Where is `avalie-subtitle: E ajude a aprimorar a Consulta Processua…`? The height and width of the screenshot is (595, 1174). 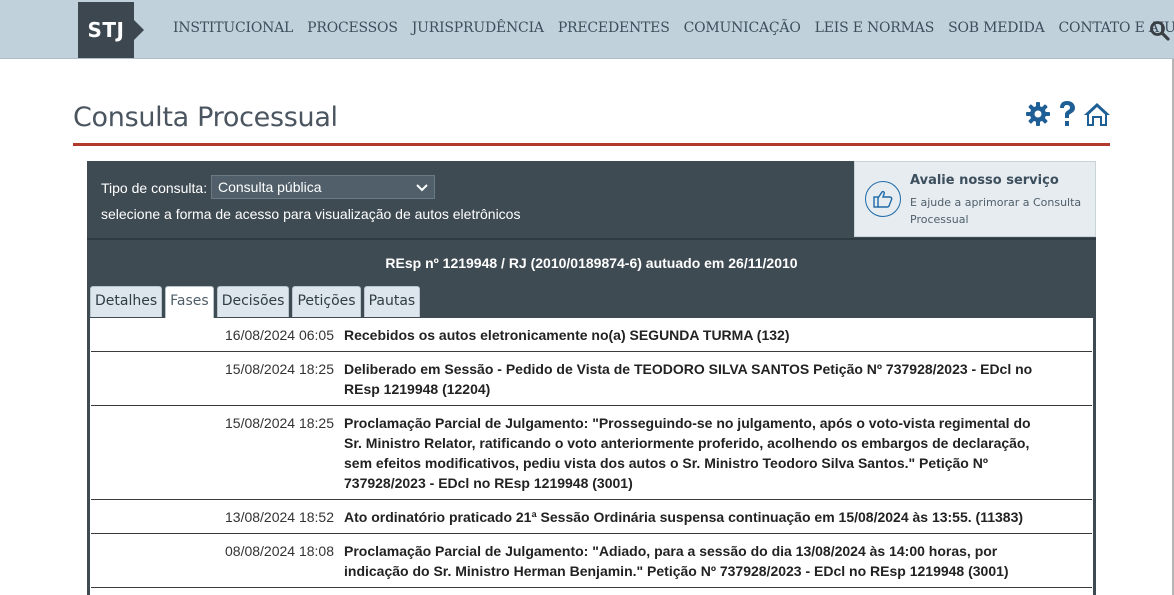
avalie-subtitle: E ajude a aprimorar a Consulta Processua… is located at coordinates (996, 211).